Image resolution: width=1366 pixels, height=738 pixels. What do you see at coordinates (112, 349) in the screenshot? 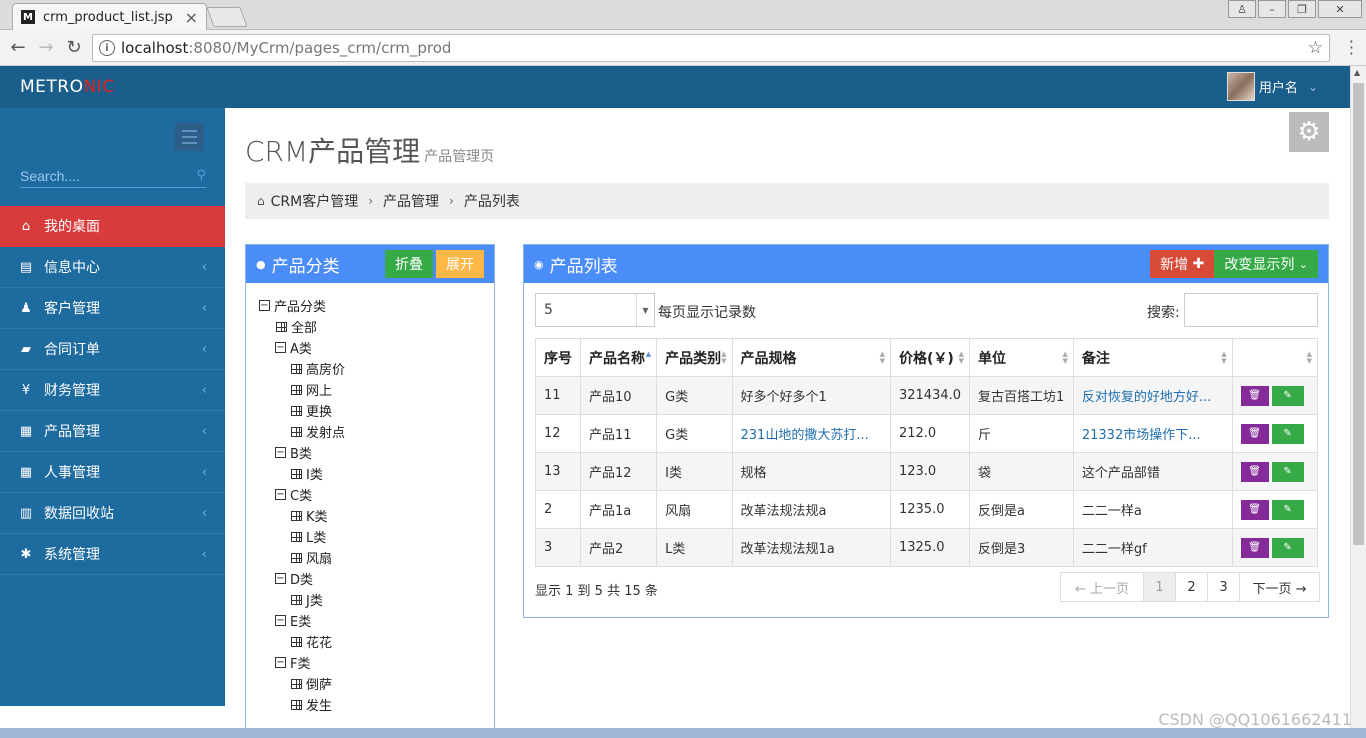
I see `sidebar-item: ▰ 合同订单 ‹` at bounding box center [112, 349].